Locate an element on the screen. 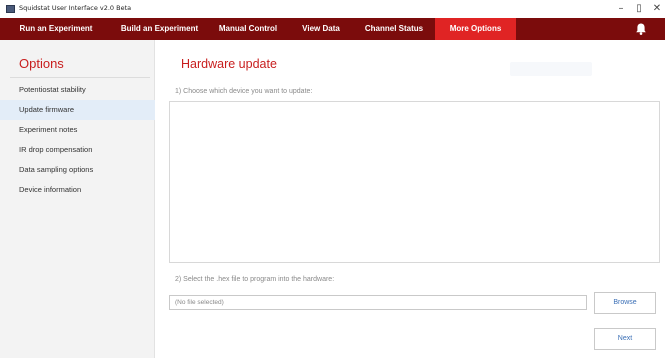 The image size is (665, 358). sidebar-item-potentiostat-stability: Potentiostat stability is located at coordinates (77, 90).